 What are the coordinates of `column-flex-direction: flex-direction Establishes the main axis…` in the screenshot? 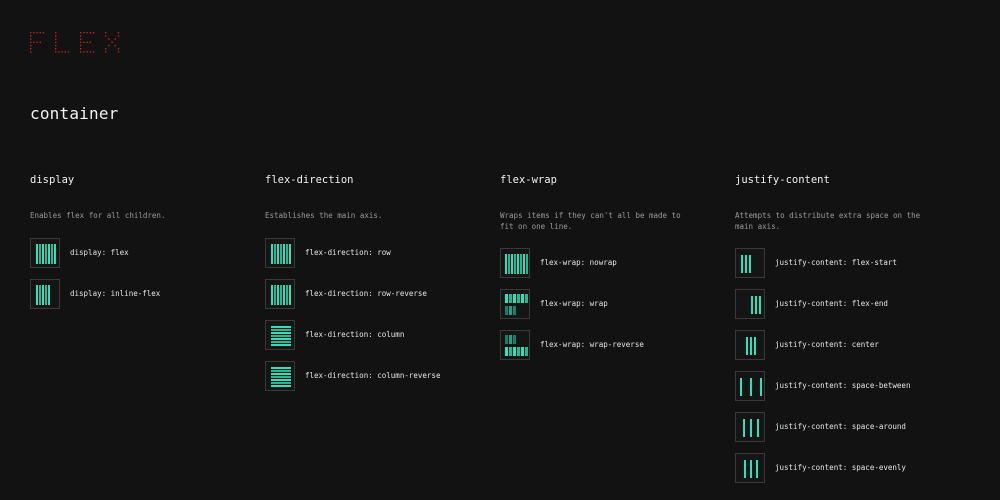 It's located at (375, 282).